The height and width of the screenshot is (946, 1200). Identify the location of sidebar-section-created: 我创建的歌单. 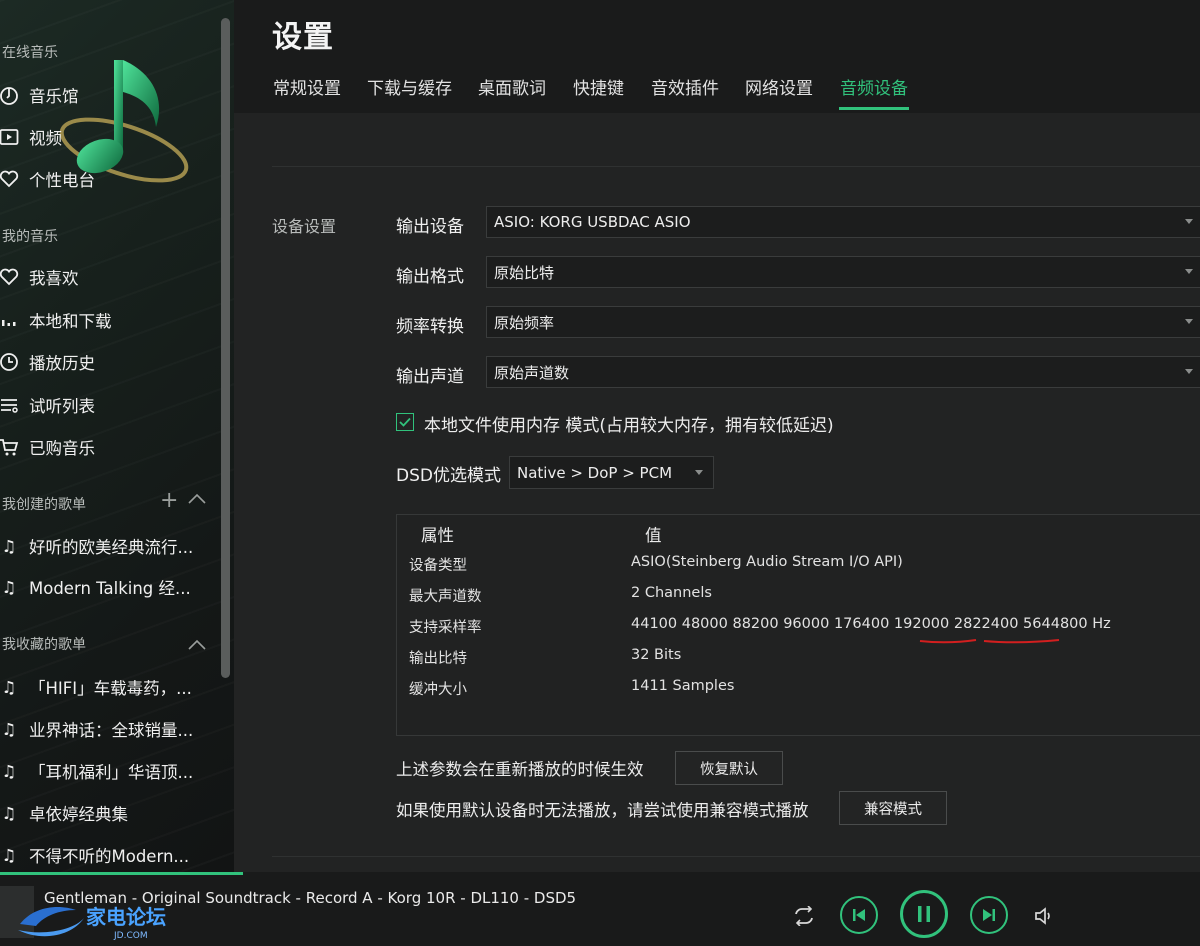
(44, 505).